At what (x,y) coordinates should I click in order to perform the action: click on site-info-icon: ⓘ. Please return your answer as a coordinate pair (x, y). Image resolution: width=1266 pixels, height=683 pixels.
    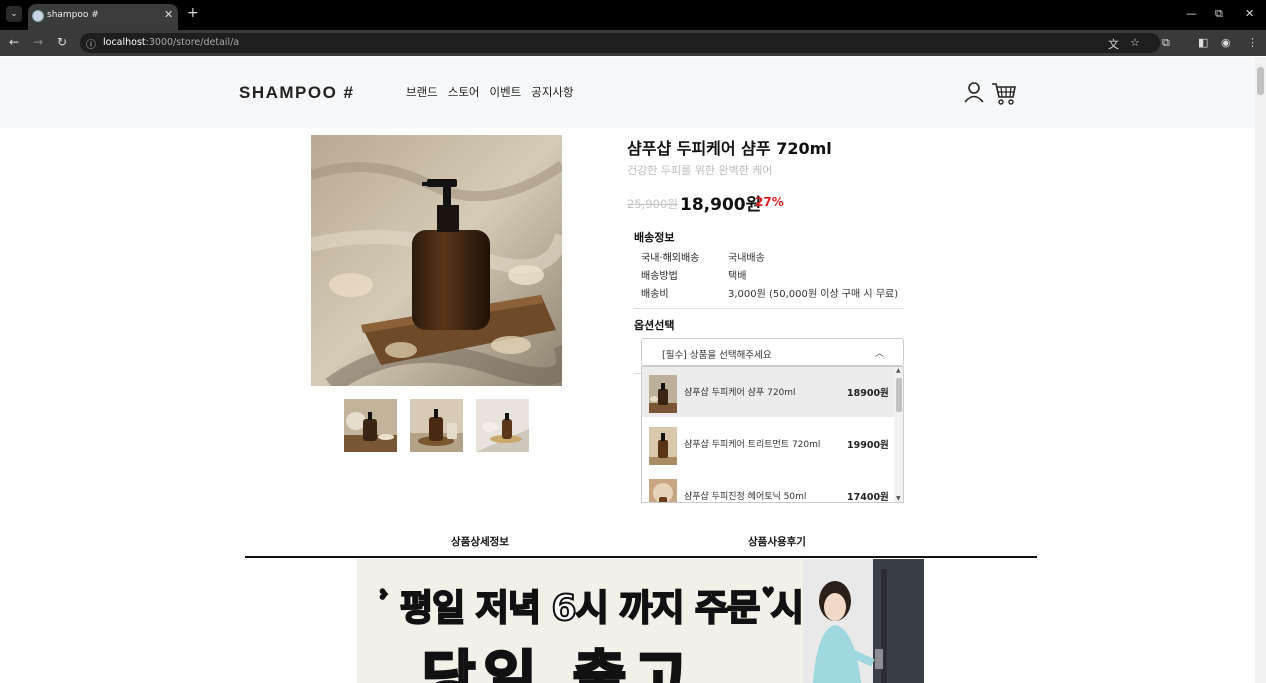
    Looking at the image, I should click on (91, 43).